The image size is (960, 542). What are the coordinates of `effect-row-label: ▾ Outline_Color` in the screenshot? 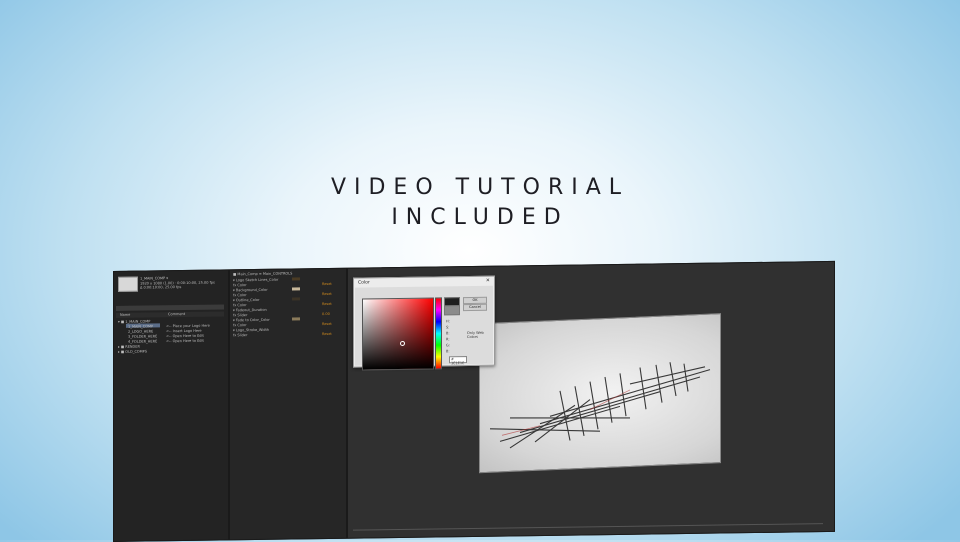 It's located at (246, 300).